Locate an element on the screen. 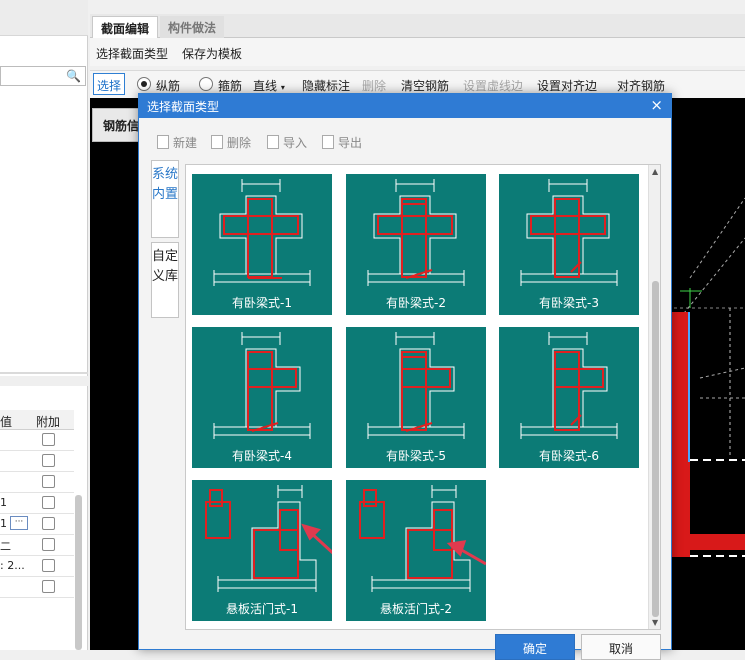 The width and height of the screenshot is (745, 660). section-item-label: 有卧梁式-2 is located at coordinates (416, 303).